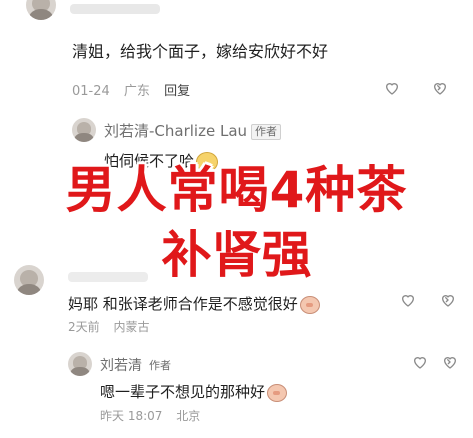 Image resolution: width=473 pixels, height=438 pixels. What do you see at coordinates (84, 327) in the screenshot?
I see `comment-date: 2天前` at bounding box center [84, 327].